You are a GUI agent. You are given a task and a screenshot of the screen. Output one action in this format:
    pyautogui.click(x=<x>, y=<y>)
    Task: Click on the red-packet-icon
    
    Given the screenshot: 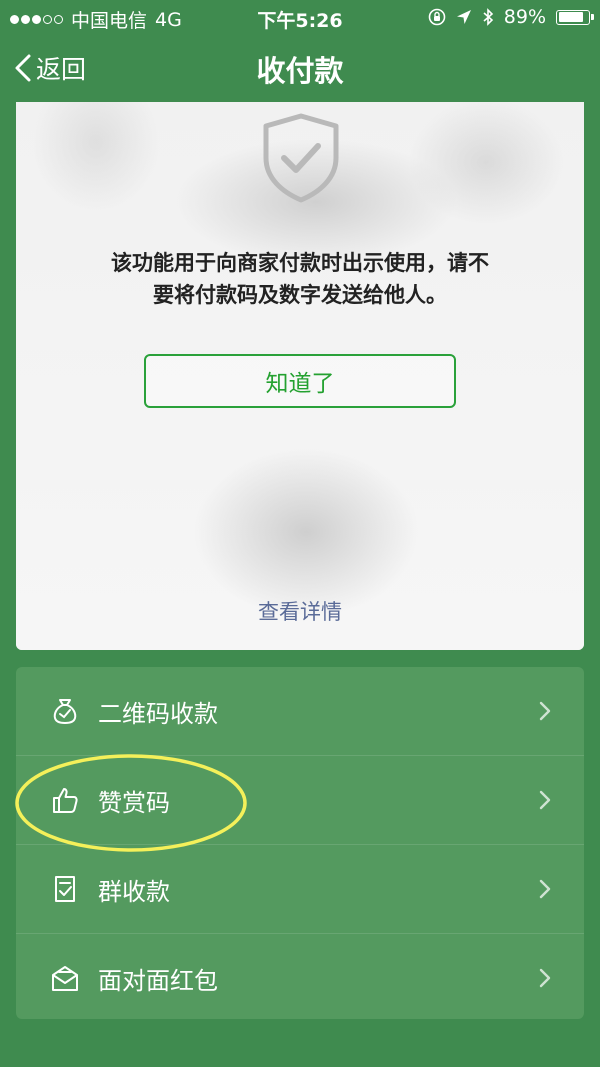 What is the action you would take?
    pyautogui.click(x=65, y=978)
    